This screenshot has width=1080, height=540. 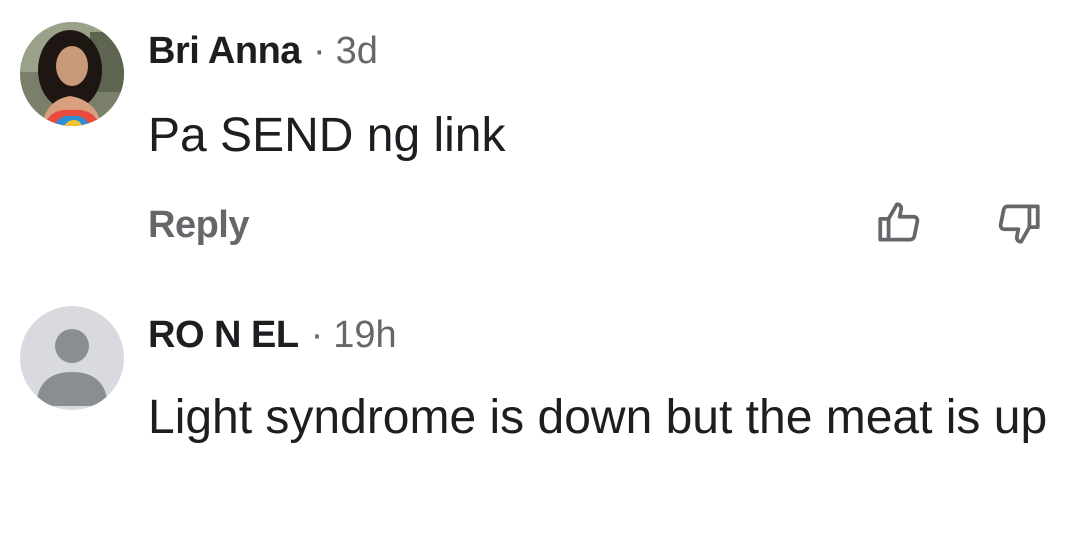 I want to click on thumbs-down-icon, so click(x=1019, y=224).